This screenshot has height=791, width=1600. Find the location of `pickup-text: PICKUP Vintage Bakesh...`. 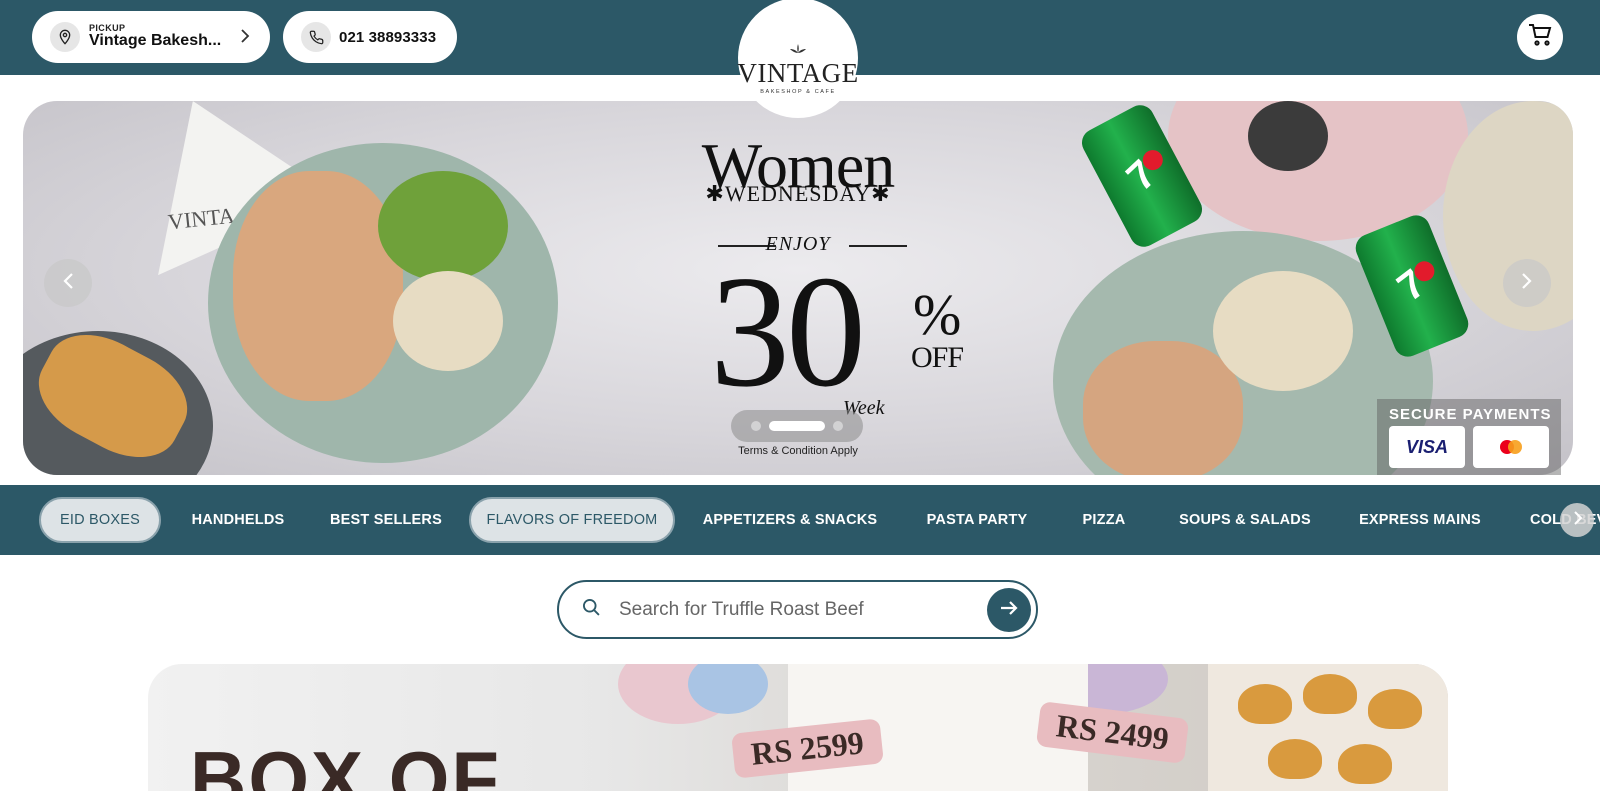

pickup-text: PICKUP Vintage Bakesh... is located at coordinates (155, 36).